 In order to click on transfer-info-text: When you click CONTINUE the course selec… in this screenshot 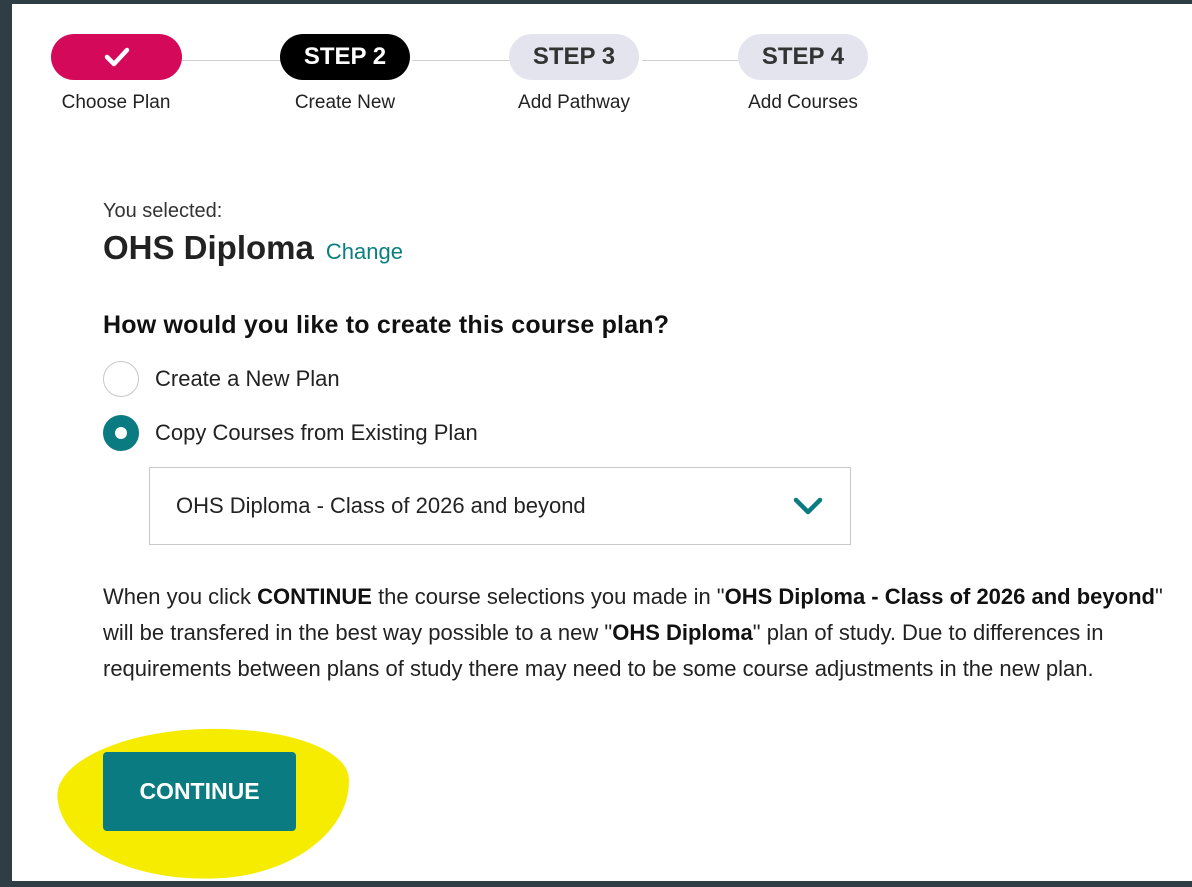, I will do `click(633, 632)`.